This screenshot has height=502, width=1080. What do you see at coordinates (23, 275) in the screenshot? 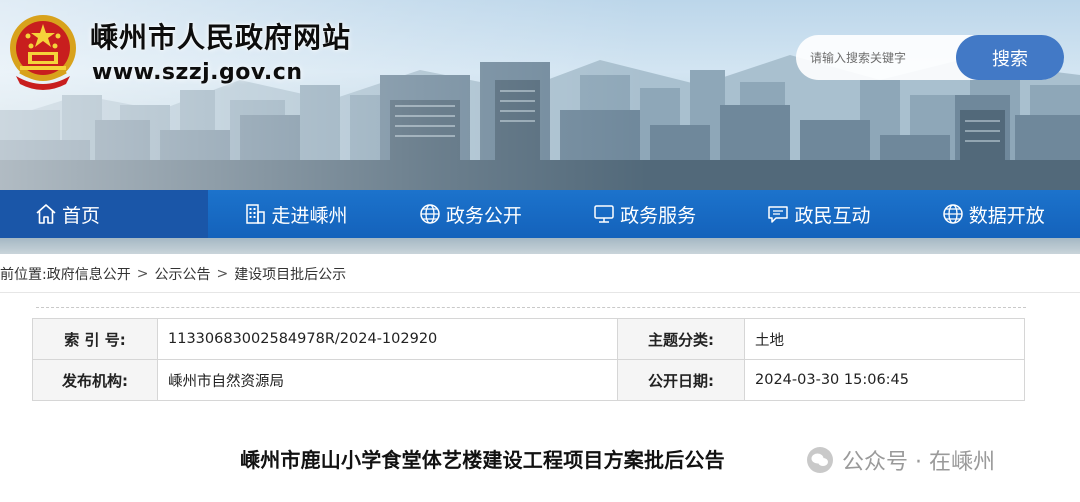
I see `breadcrumb-prefix: 当前位置:` at bounding box center [23, 275].